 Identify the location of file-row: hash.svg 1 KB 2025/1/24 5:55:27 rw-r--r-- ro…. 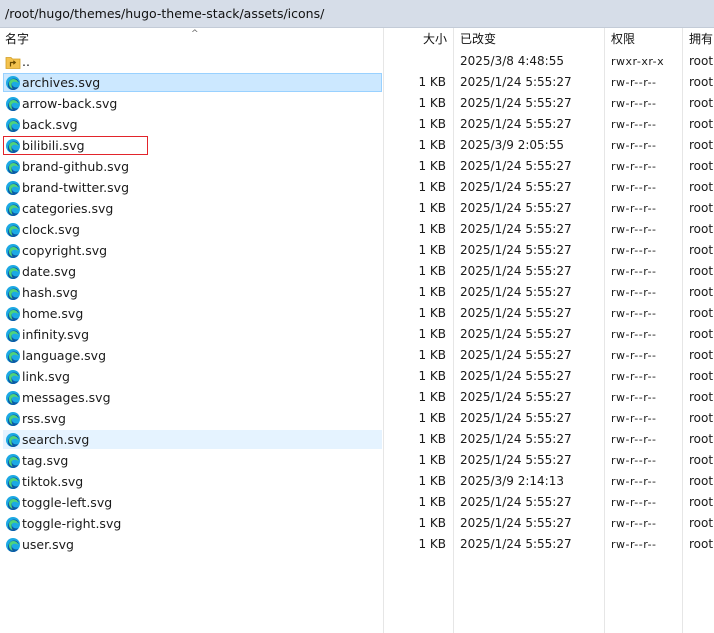
(357, 292).